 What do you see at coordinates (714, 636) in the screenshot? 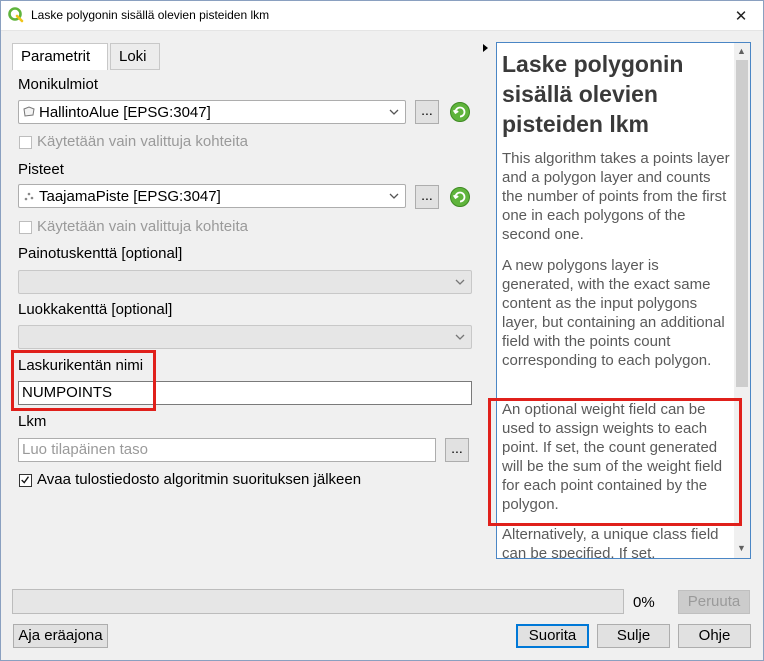
I see `help-button: Ohje` at bounding box center [714, 636].